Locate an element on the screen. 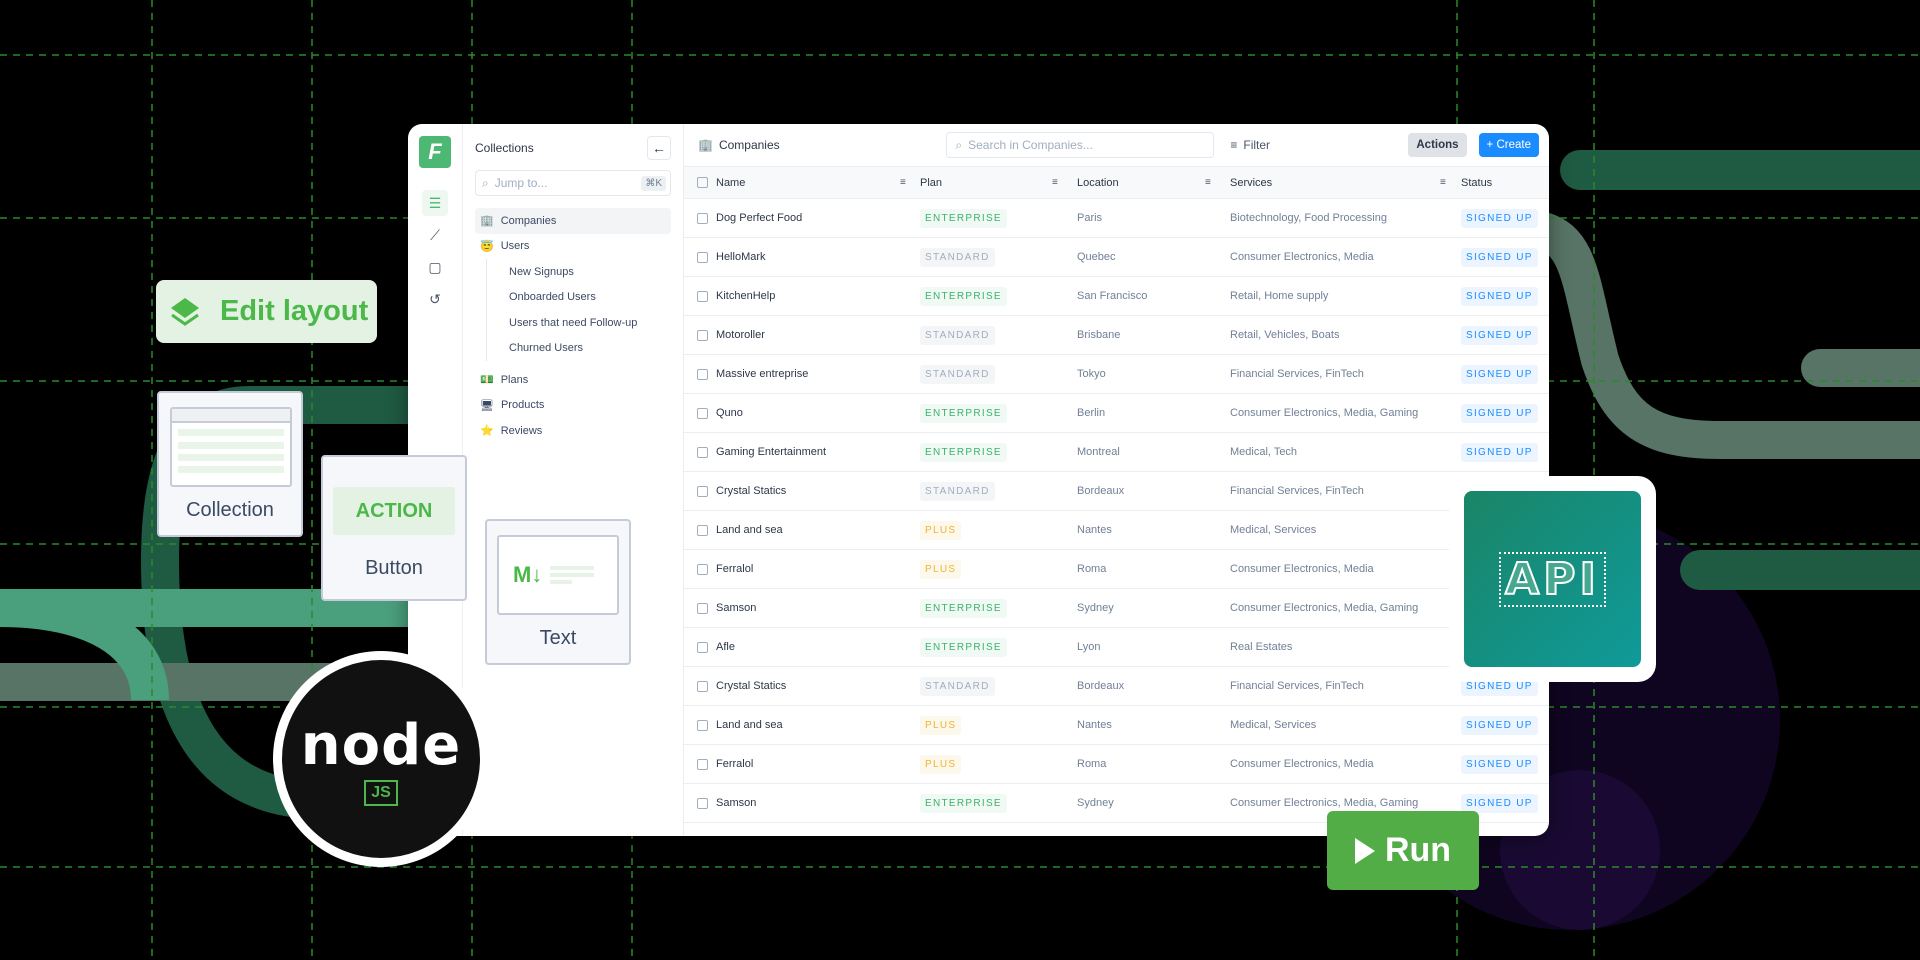 The height and width of the screenshot is (960, 1920). column-location: Location is located at coordinates (1098, 183).